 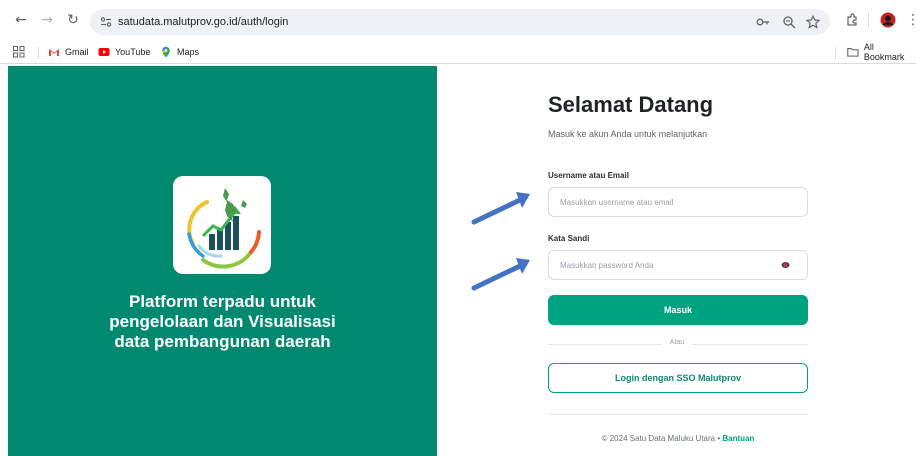 What do you see at coordinates (224, 228) in the screenshot?
I see `data-chart-logo-icon` at bounding box center [224, 228].